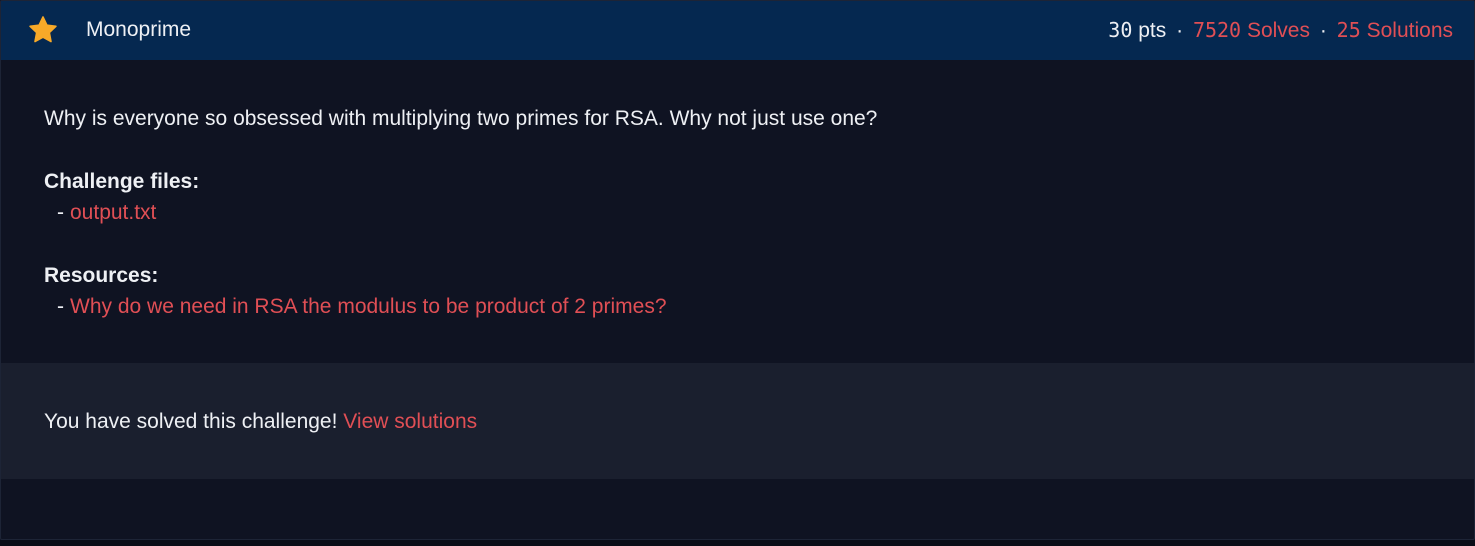  I want to click on solves-count: 7520, so click(1217, 30).